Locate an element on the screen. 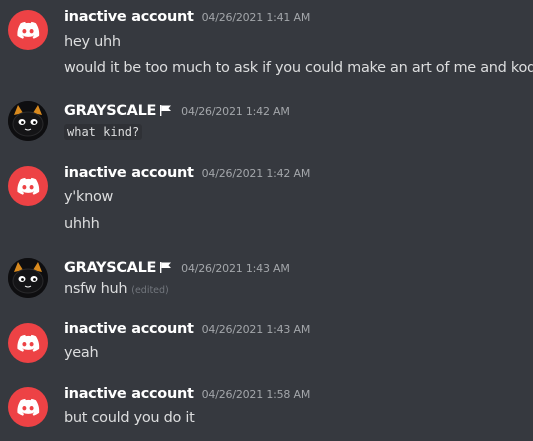 Image resolution: width=533 pixels, height=441 pixels. message-content: nsfw huh is located at coordinates (96, 289).